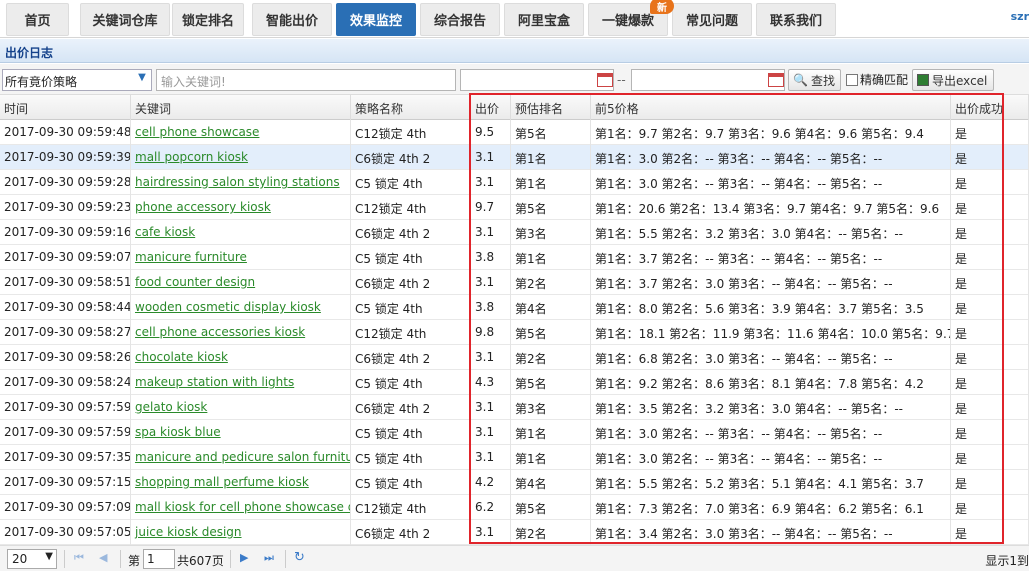  I want to click on page-number-value: 1, so click(151, 559).